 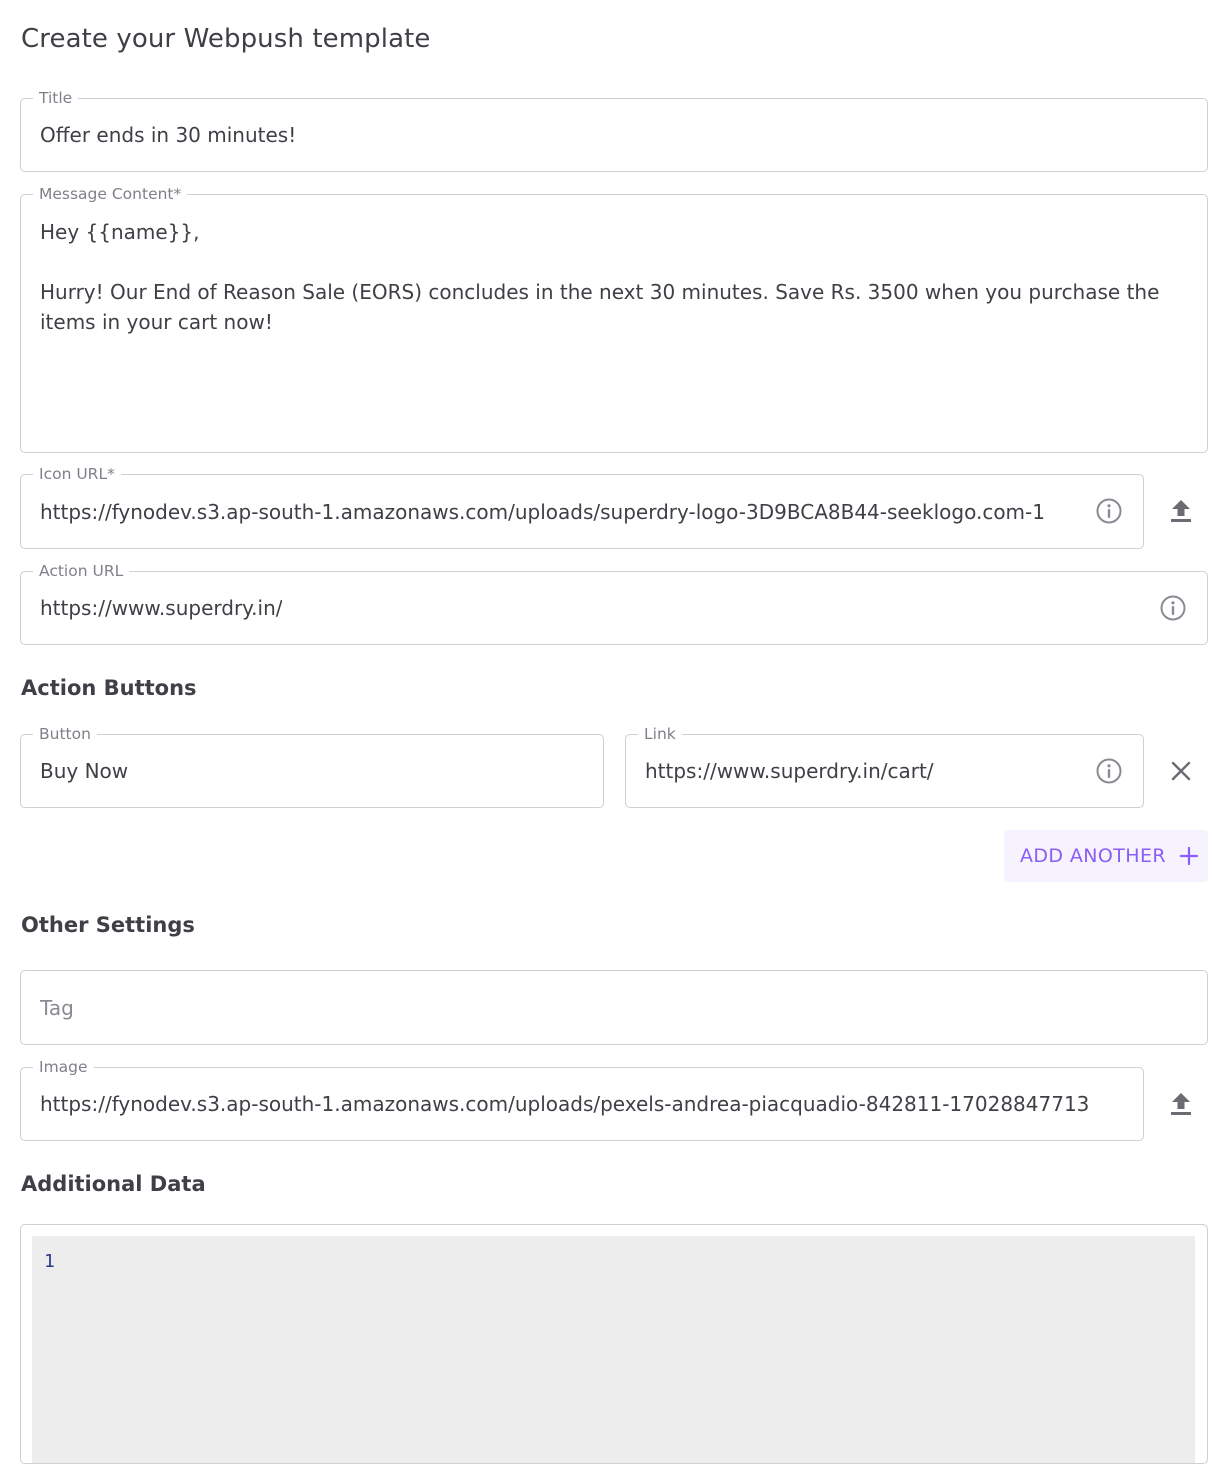 I want to click on link-field: Link https://www.superdry.in/cart/, so click(x=884, y=766).